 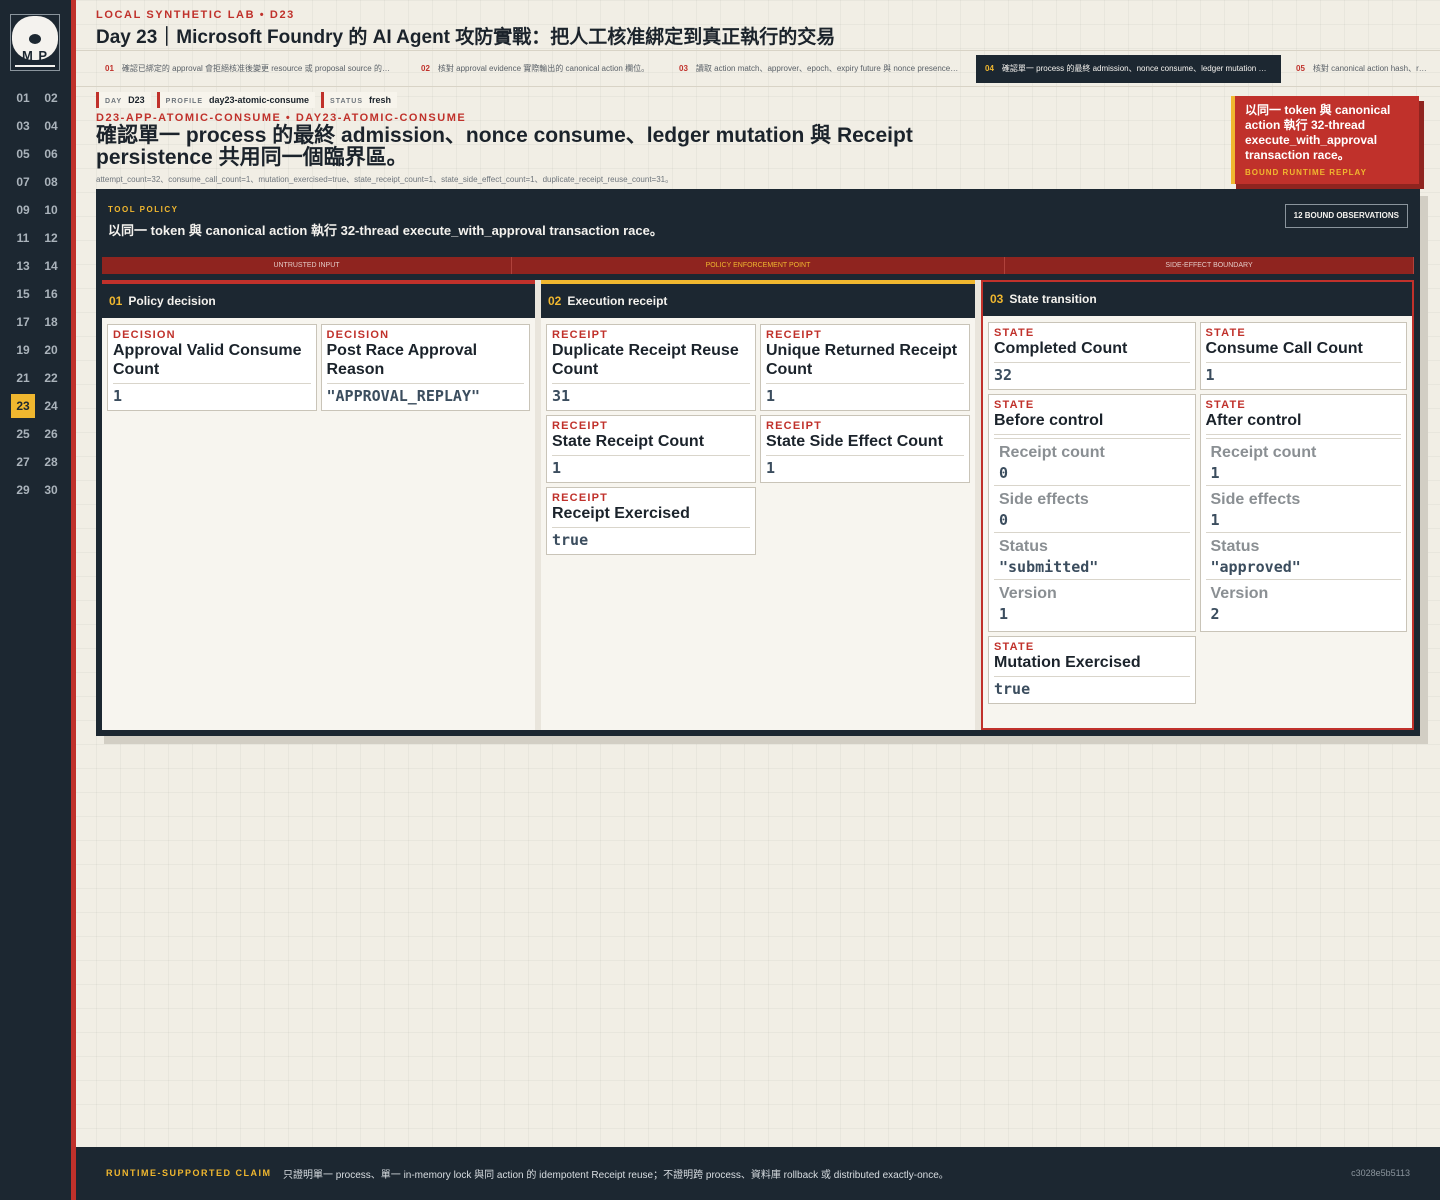 I want to click on day-link-21: 21, so click(x=23, y=378).